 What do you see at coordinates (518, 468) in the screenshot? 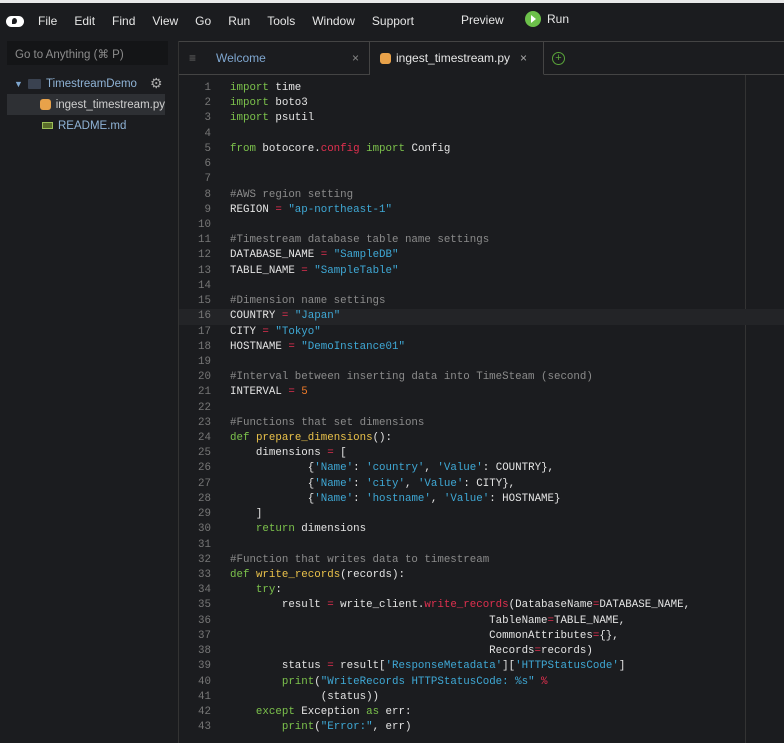
I see `code-token: : COUNTRY},` at bounding box center [518, 468].